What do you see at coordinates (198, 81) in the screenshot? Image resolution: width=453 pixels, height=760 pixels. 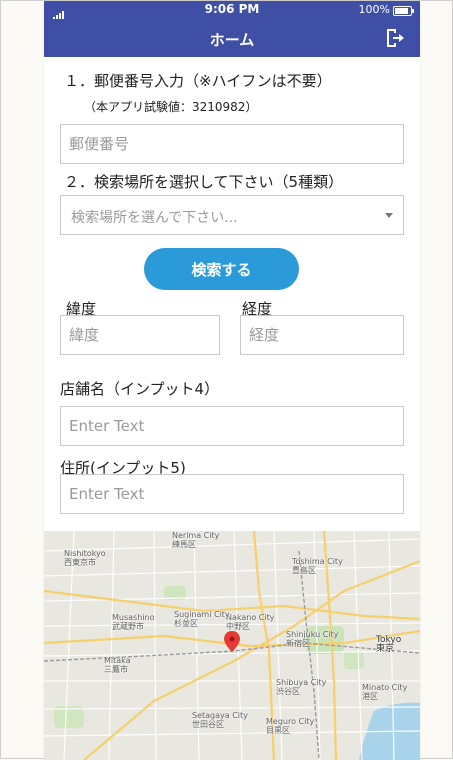 I see `postal-label: １．郵便番号入力（※ハイフンは不要）` at bounding box center [198, 81].